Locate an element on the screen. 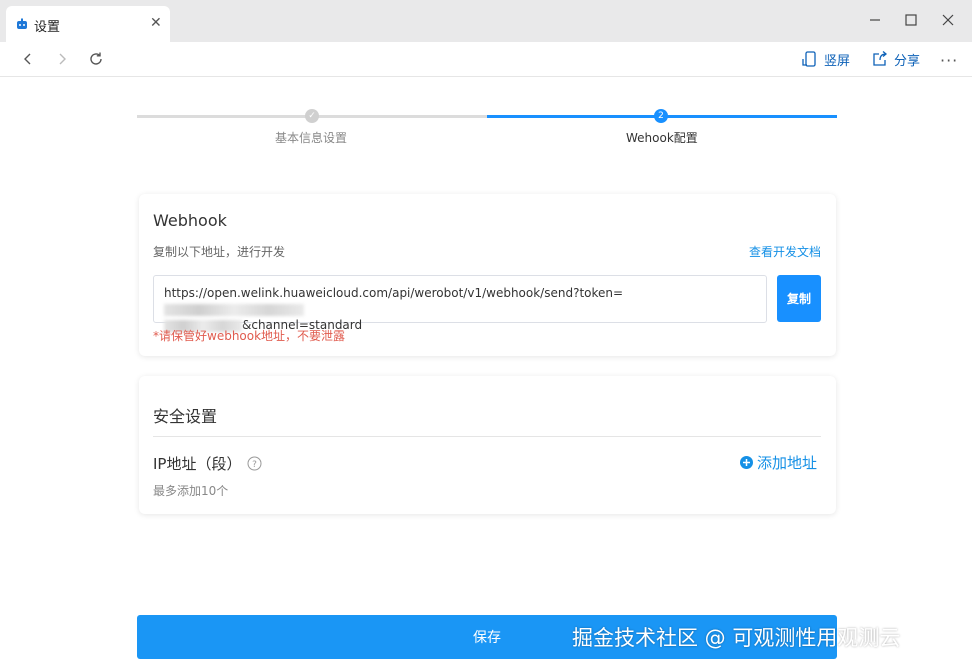 Image resolution: width=972 pixels, height=671 pixels. plus-circle-icon is located at coordinates (746, 462).